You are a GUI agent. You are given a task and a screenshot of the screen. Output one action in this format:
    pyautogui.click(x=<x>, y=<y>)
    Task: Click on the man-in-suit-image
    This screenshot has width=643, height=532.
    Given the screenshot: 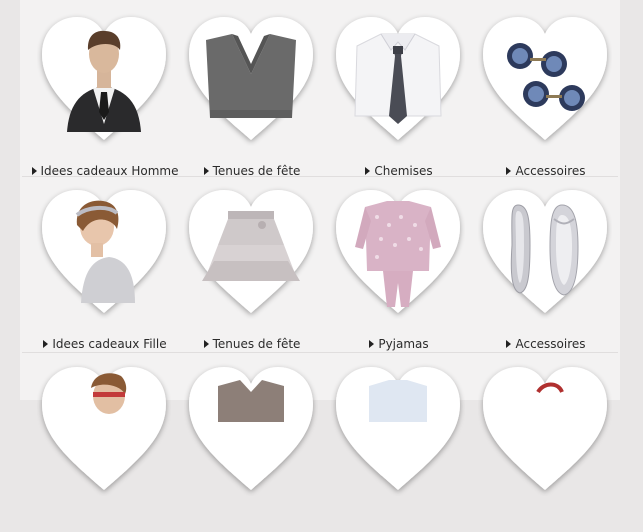 What is the action you would take?
    pyautogui.click(x=104, y=79)
    